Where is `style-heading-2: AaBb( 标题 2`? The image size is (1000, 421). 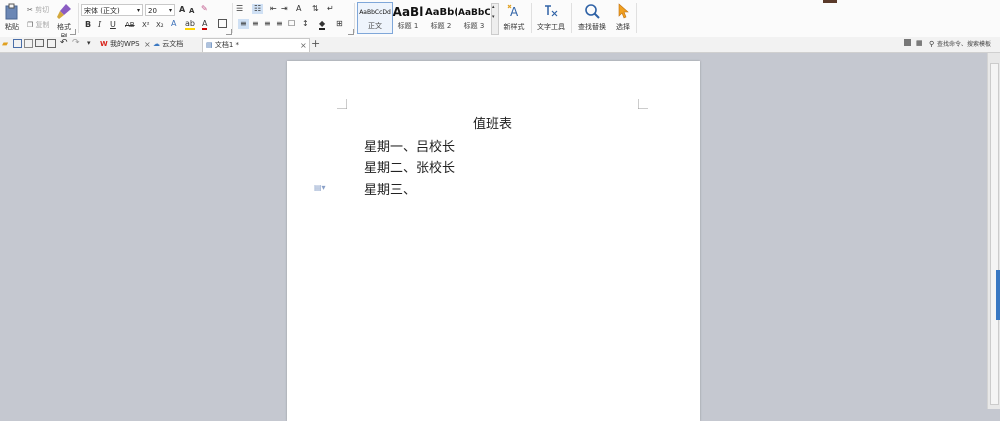 style-heading-2: AaBb( 标题 2 is located at coordinates (441, 17).